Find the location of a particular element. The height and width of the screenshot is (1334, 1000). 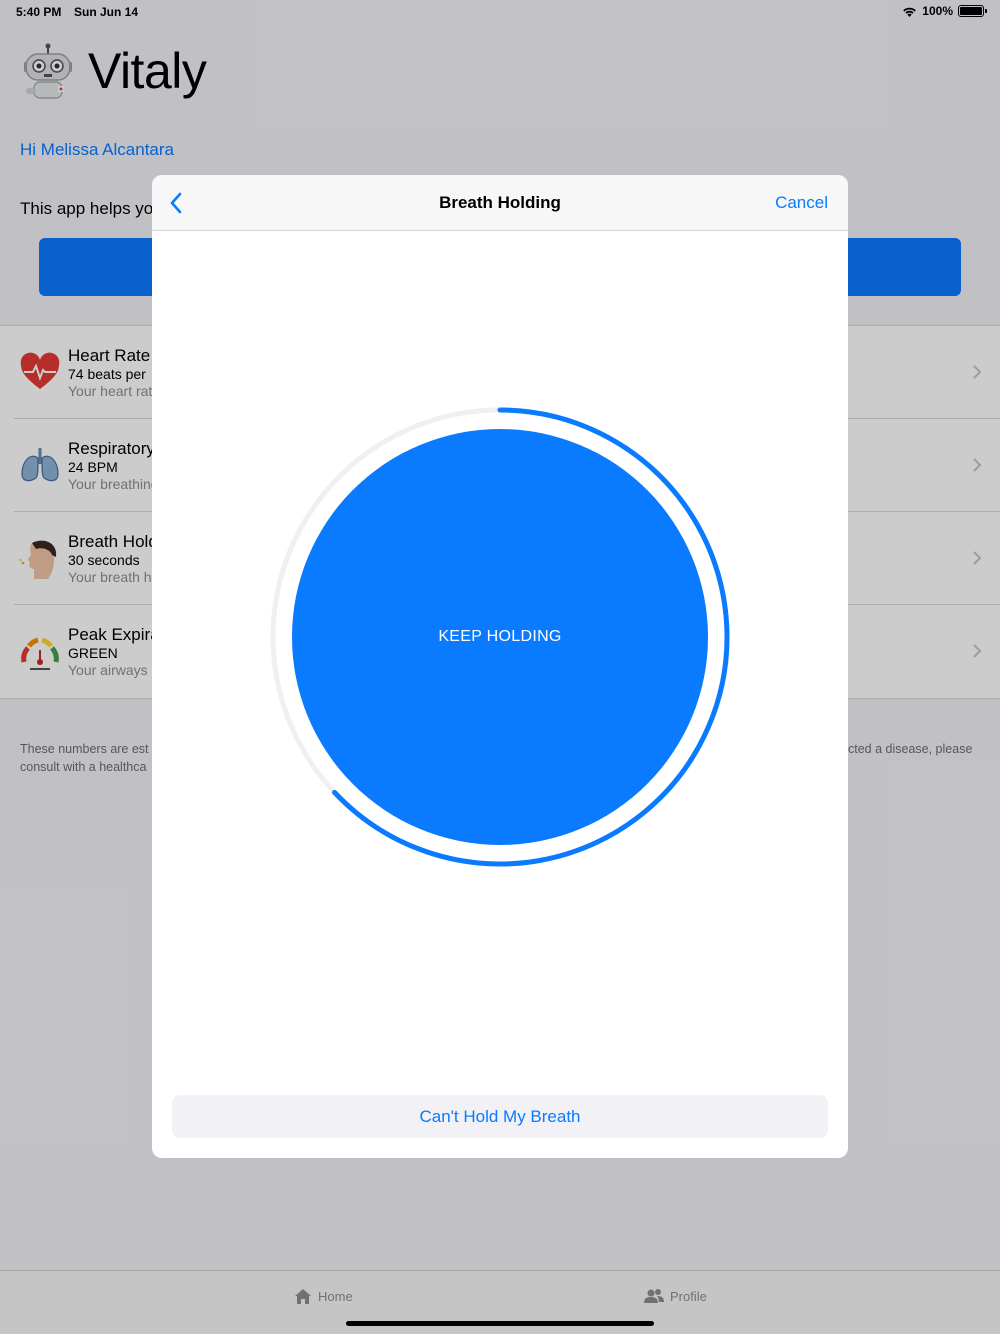

cancel-button: Cancel is located at coordinates (801, 203).